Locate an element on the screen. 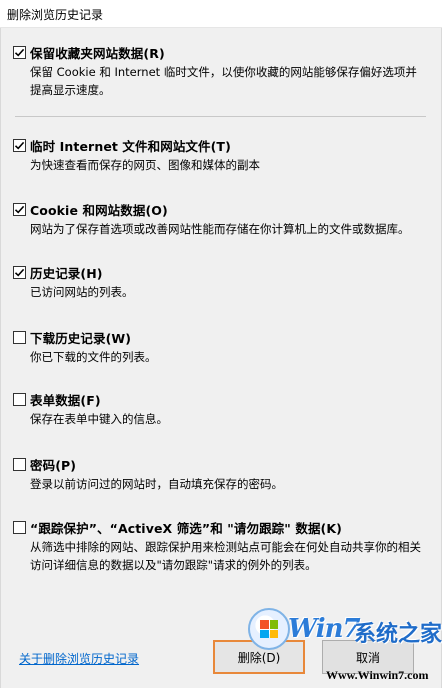 Image resolution: width=442 pixels, height=688 pixels. option-label: 临时 Internet 文件和网站文件(T) is located at coordinates (130, 146).